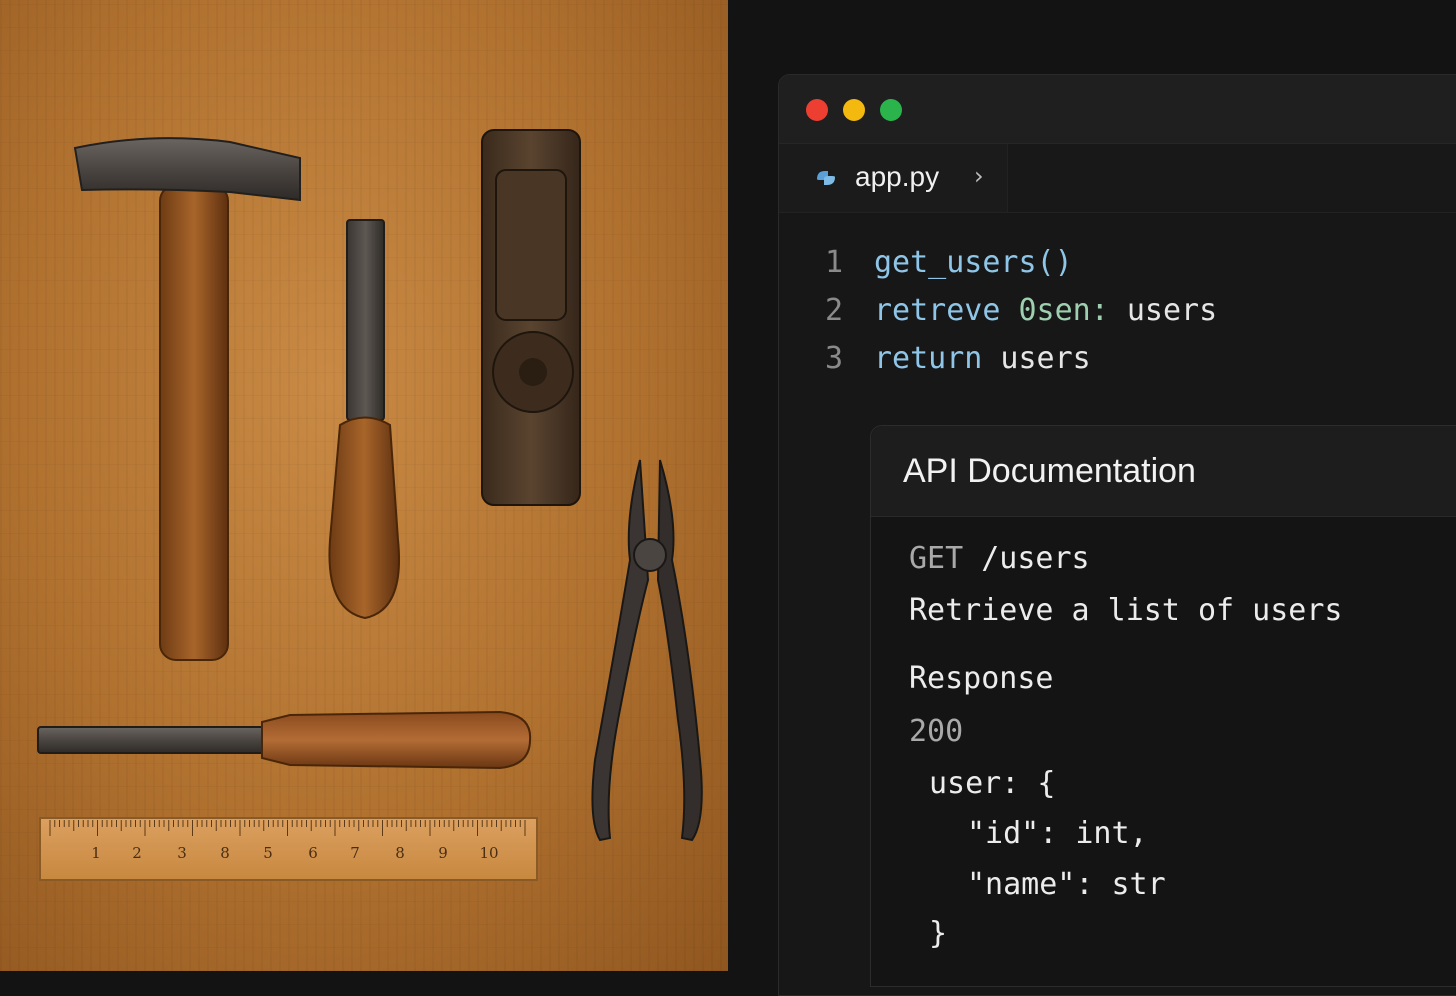 Image resolution: width=1456 pixels, height=996 pixels. I want to click on doc-panel-header: API Documentation, so click(1163, 471).